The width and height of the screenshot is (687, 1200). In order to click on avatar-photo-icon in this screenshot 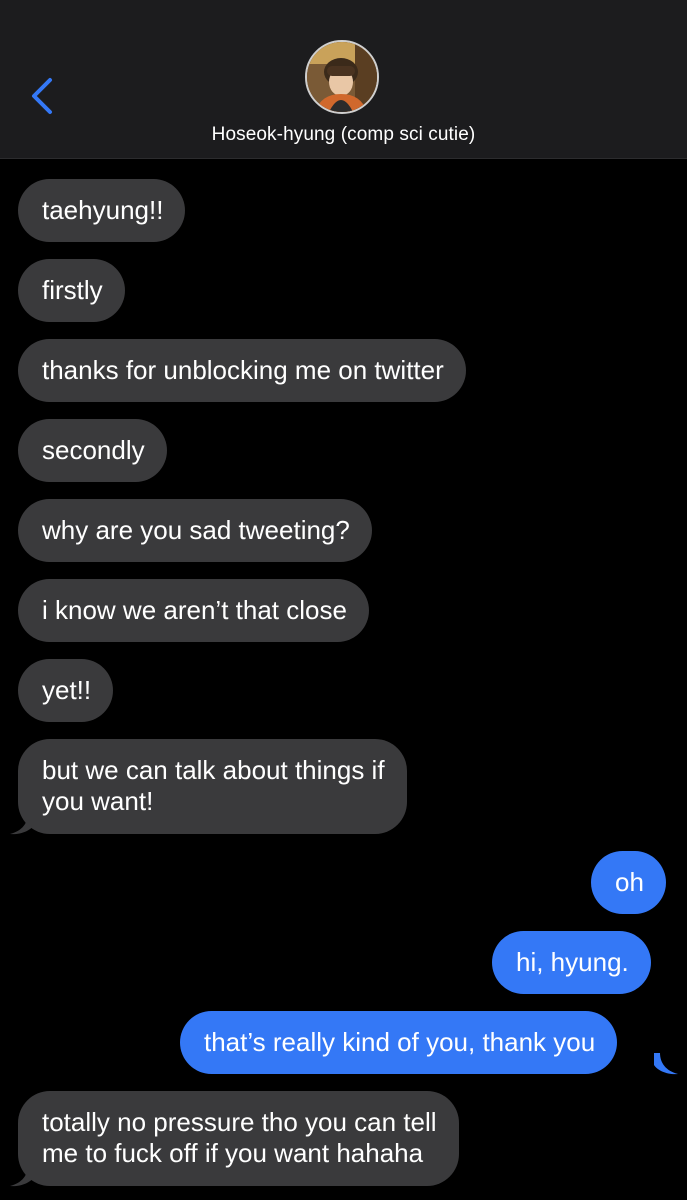, I will do `click(342, 77)`.